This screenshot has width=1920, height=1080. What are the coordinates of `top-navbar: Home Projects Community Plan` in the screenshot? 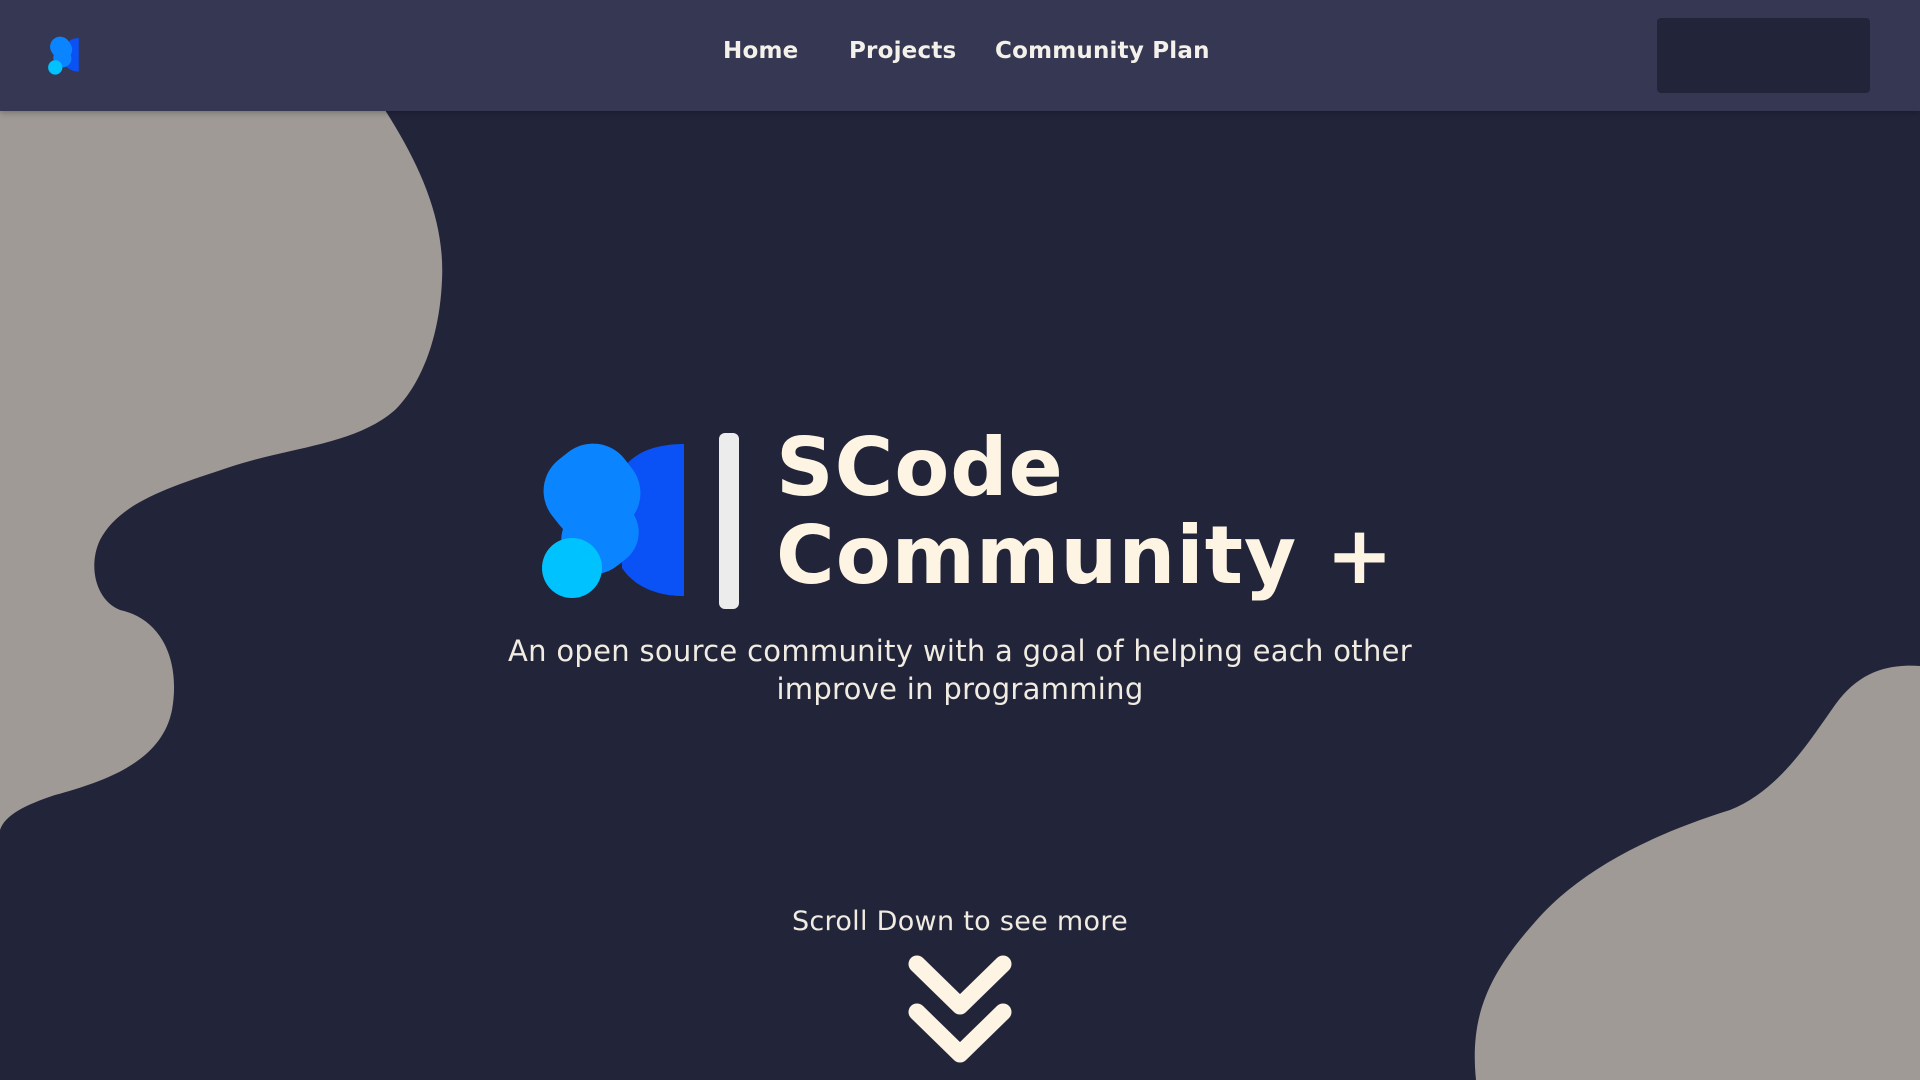 It's located at (960, 55).